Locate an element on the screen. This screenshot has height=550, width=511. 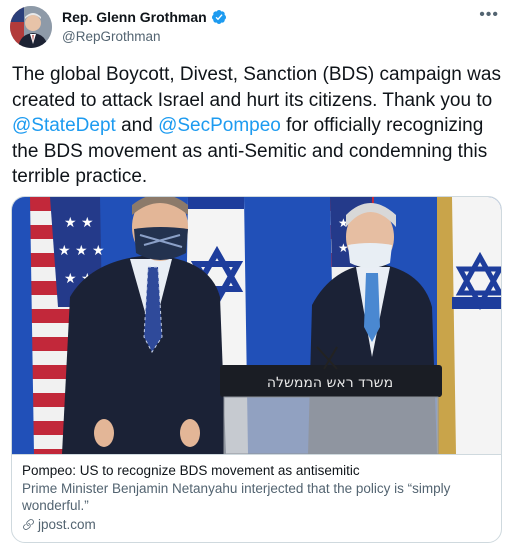
card-domain-text: jpost.com is located at coordinates (67, 524).